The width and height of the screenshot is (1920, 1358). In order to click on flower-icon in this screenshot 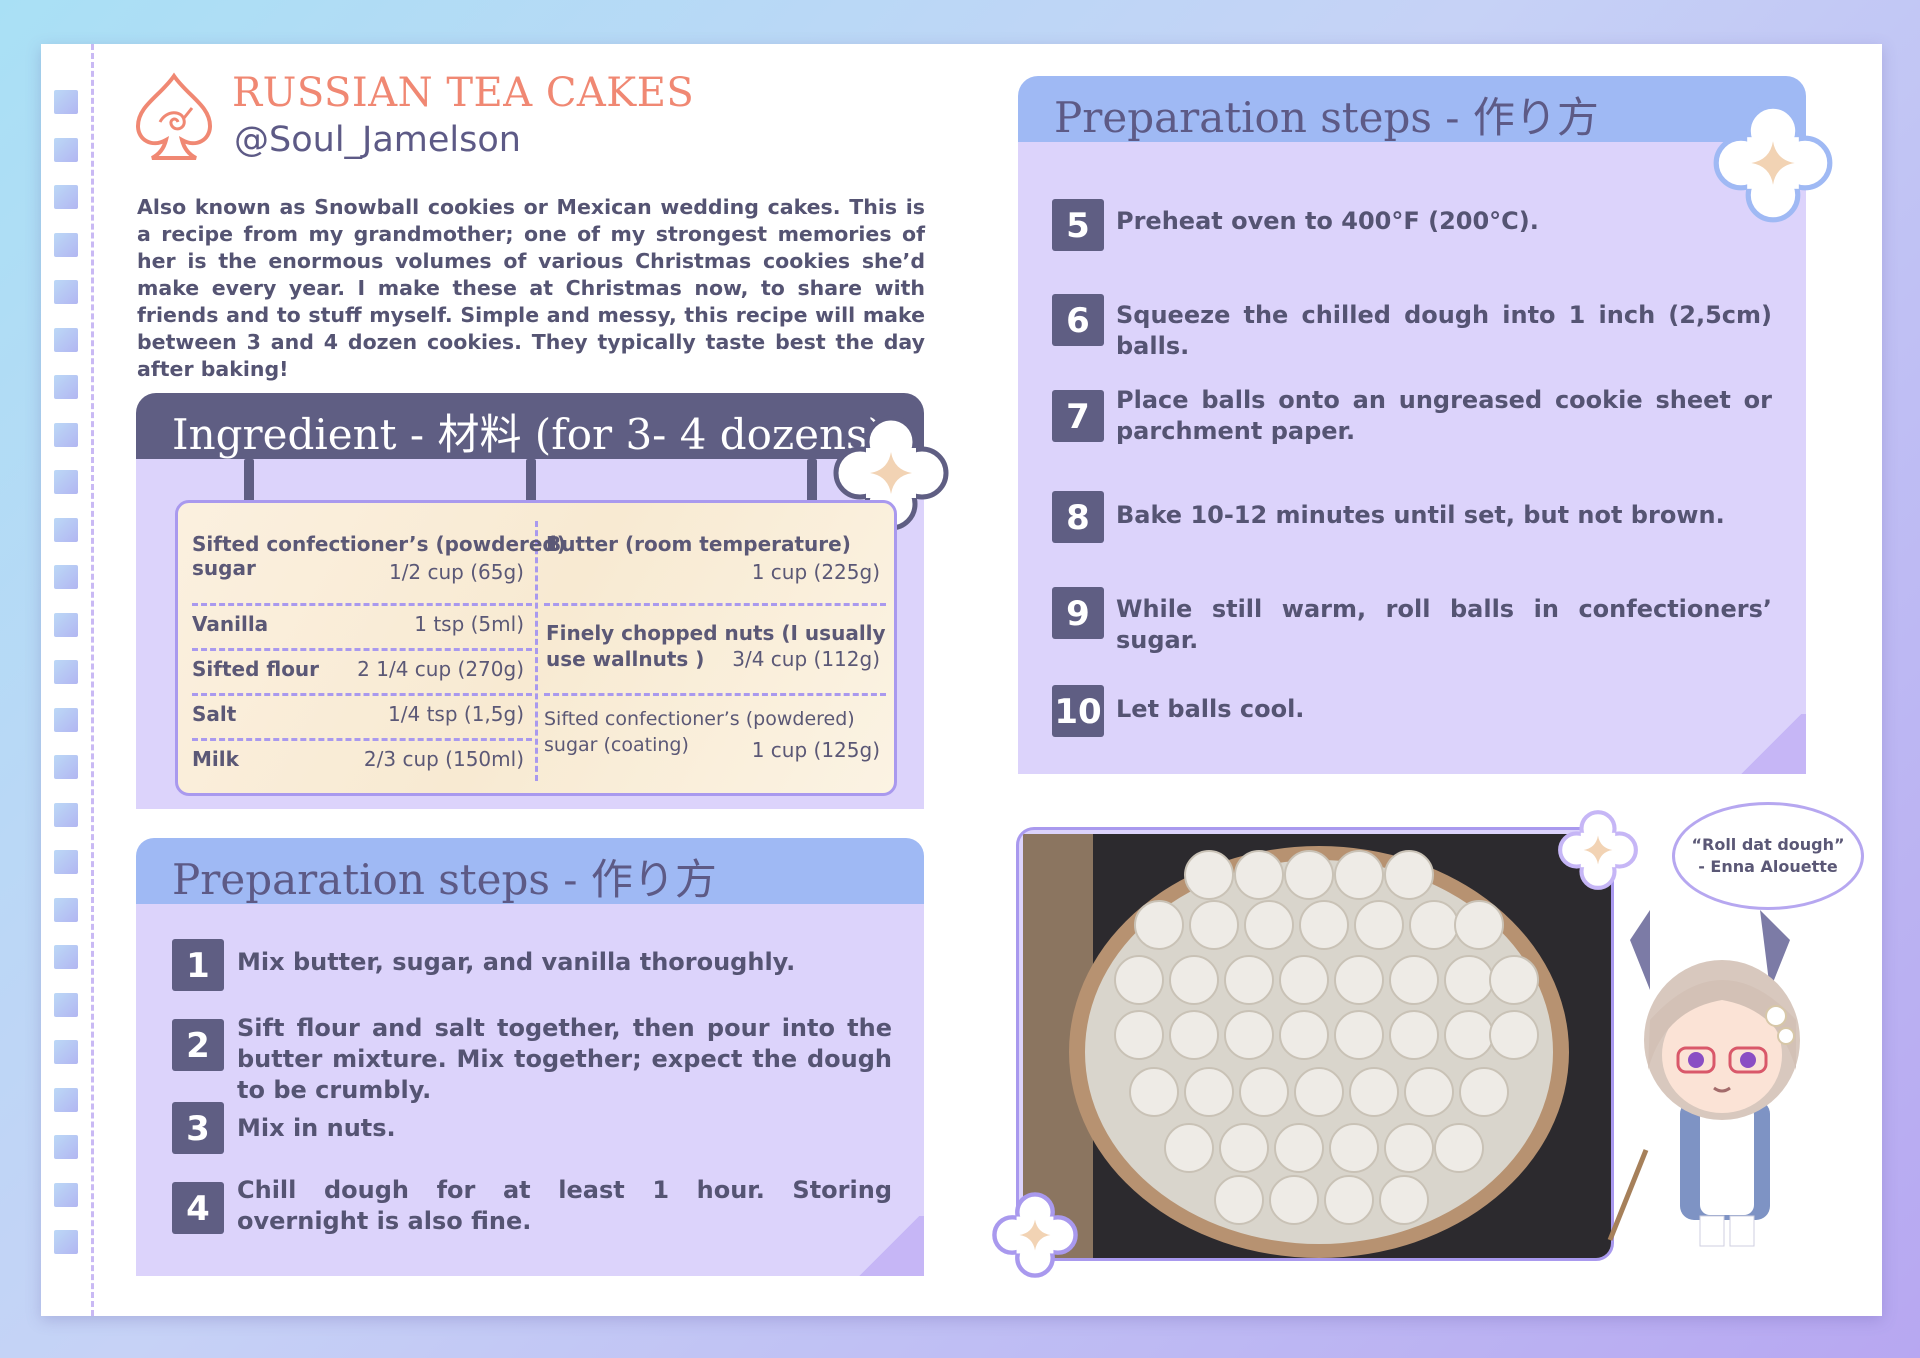, I will do `click(1035, 1235)`.